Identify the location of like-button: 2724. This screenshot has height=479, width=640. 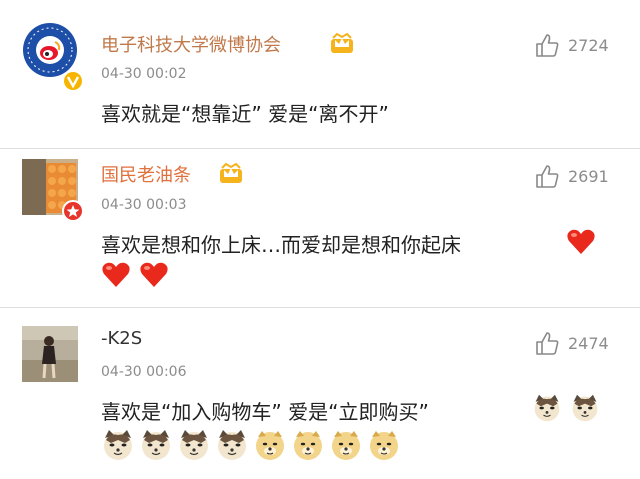
(571, 45).